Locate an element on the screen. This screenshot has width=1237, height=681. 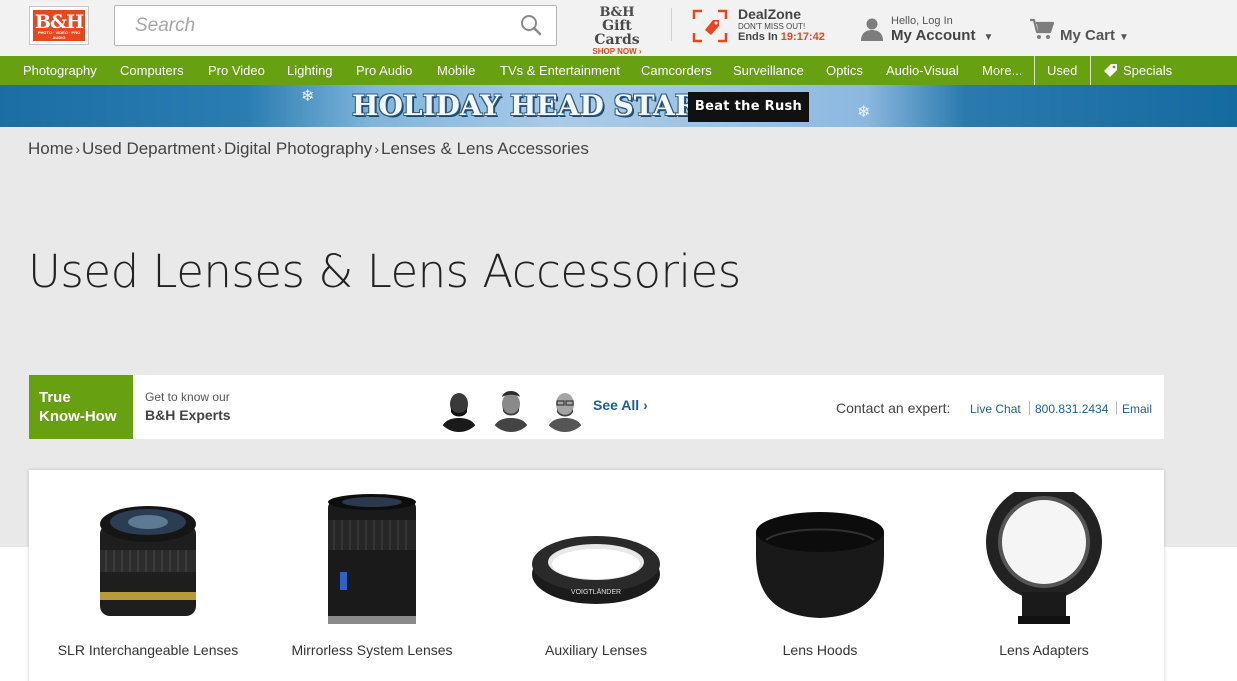
experts-intro-text: Get to know our is located at coordinates (187, 397).